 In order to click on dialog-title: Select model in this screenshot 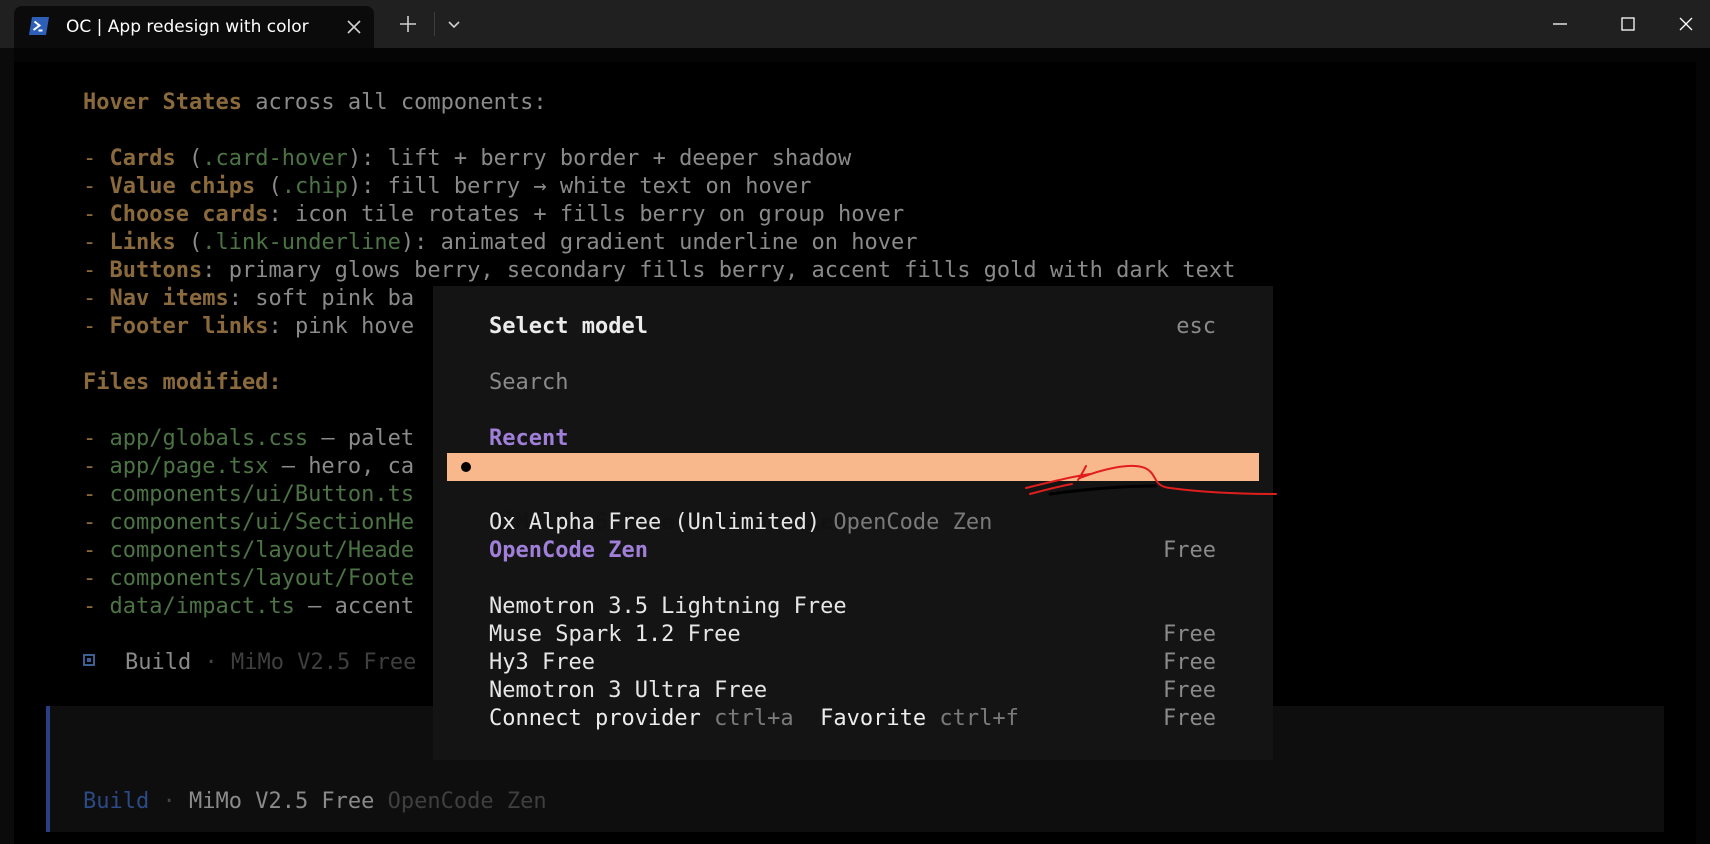, I will do `click(568, 326)`.